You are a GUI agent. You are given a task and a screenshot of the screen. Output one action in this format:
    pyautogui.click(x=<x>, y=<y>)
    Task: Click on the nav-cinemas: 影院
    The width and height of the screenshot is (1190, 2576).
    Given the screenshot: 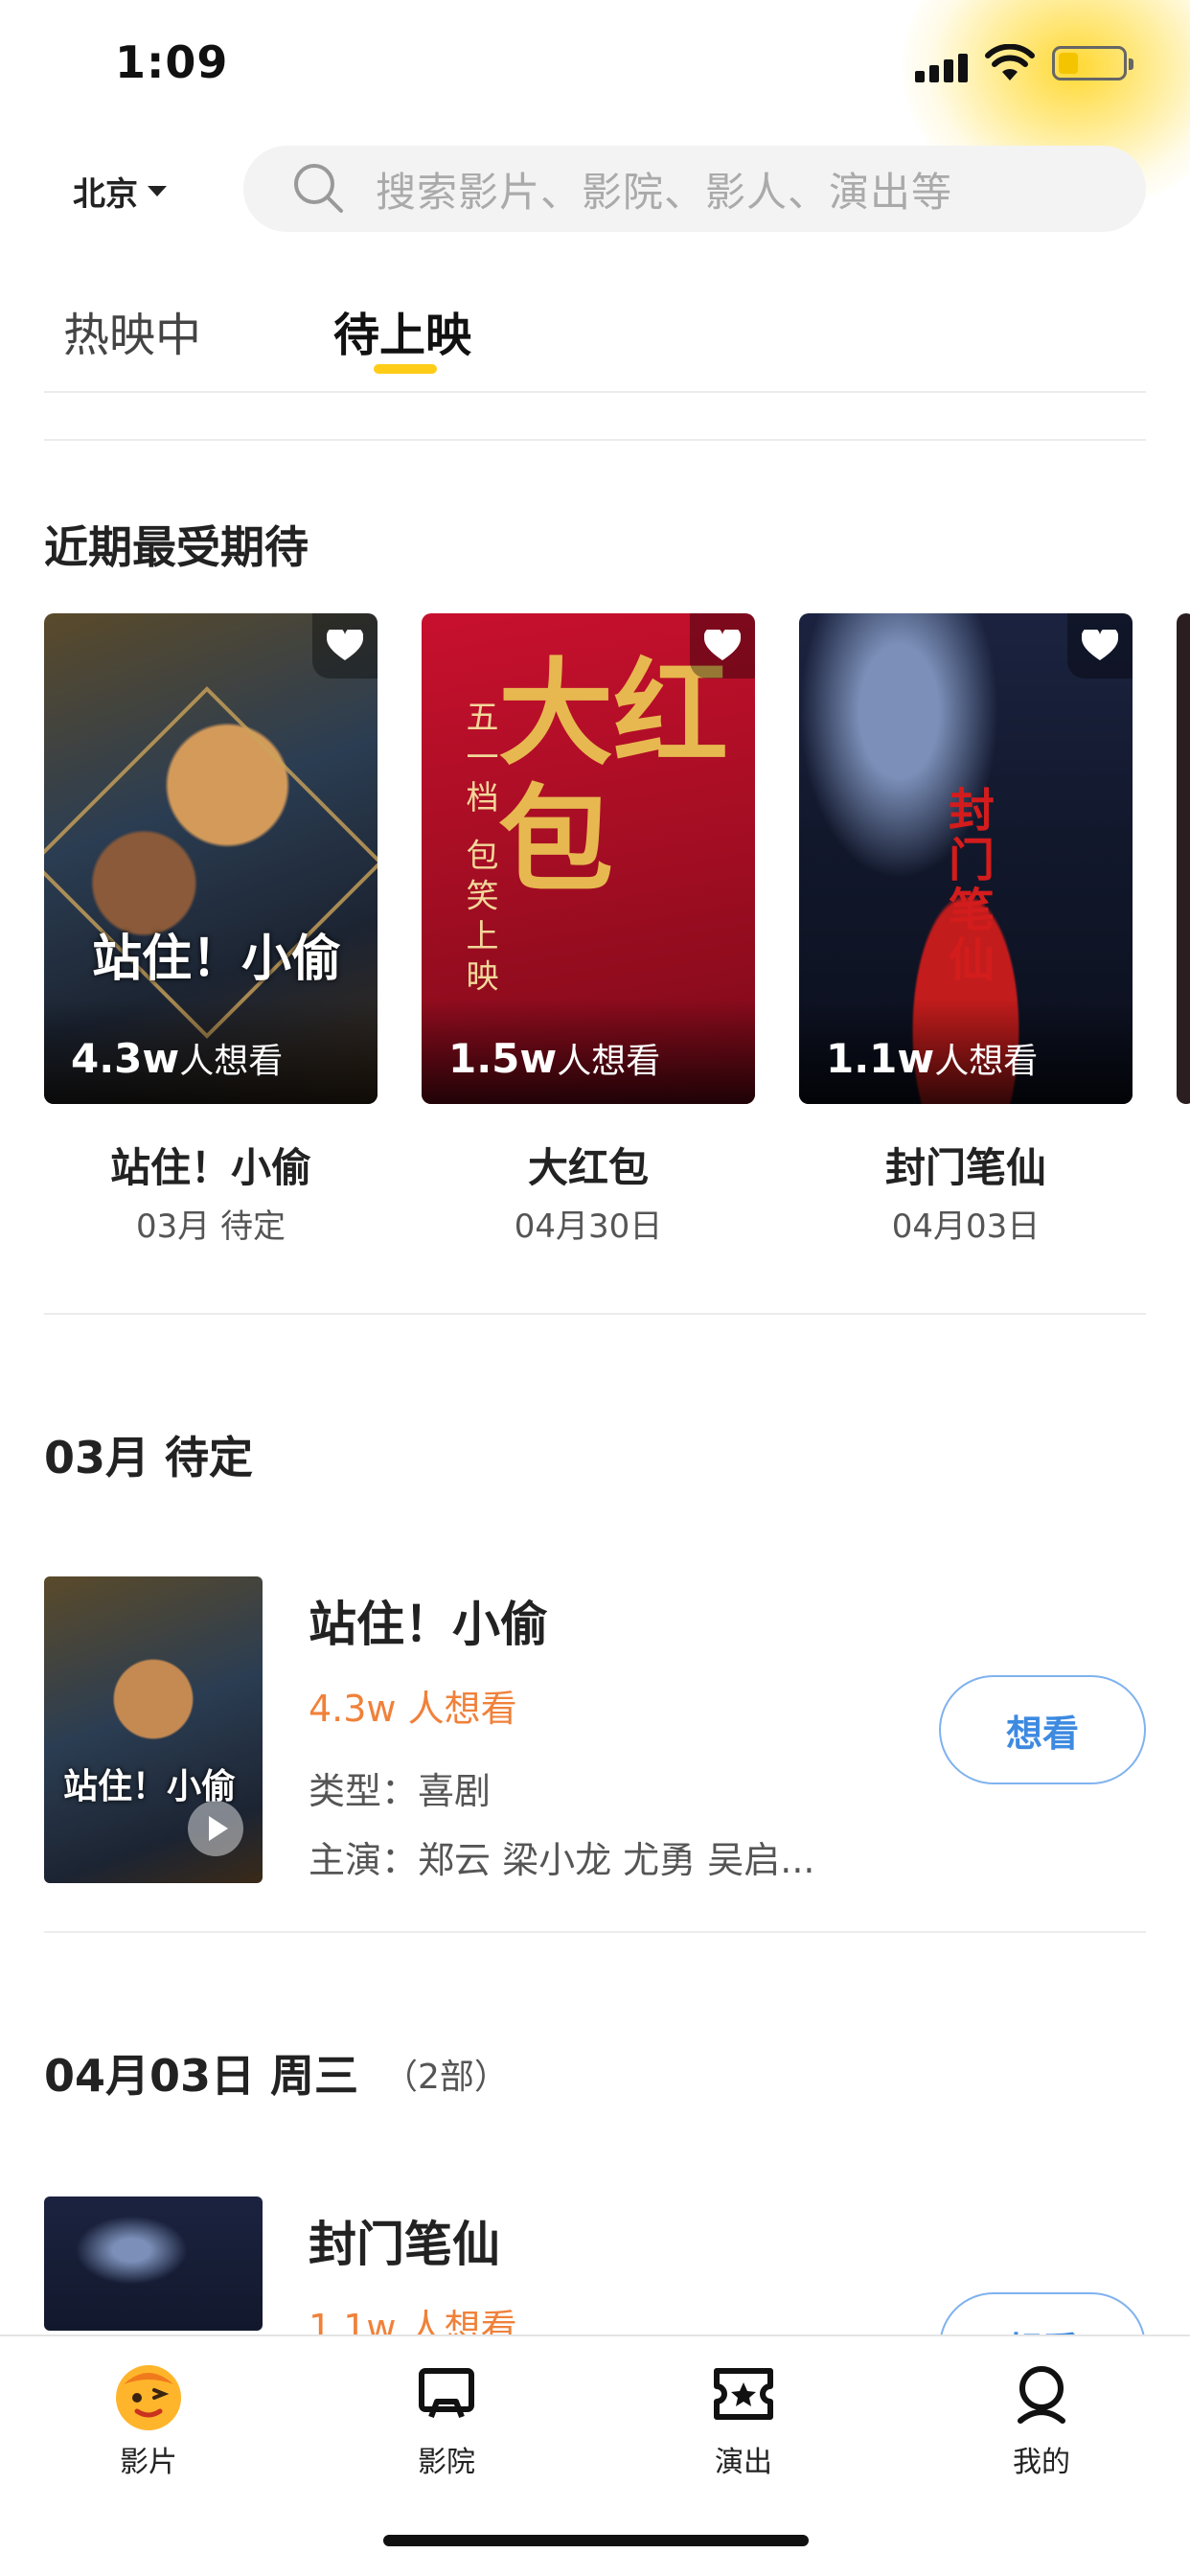 What is the action you would take?
    pyautogui.click(x=447, y=2418)
    